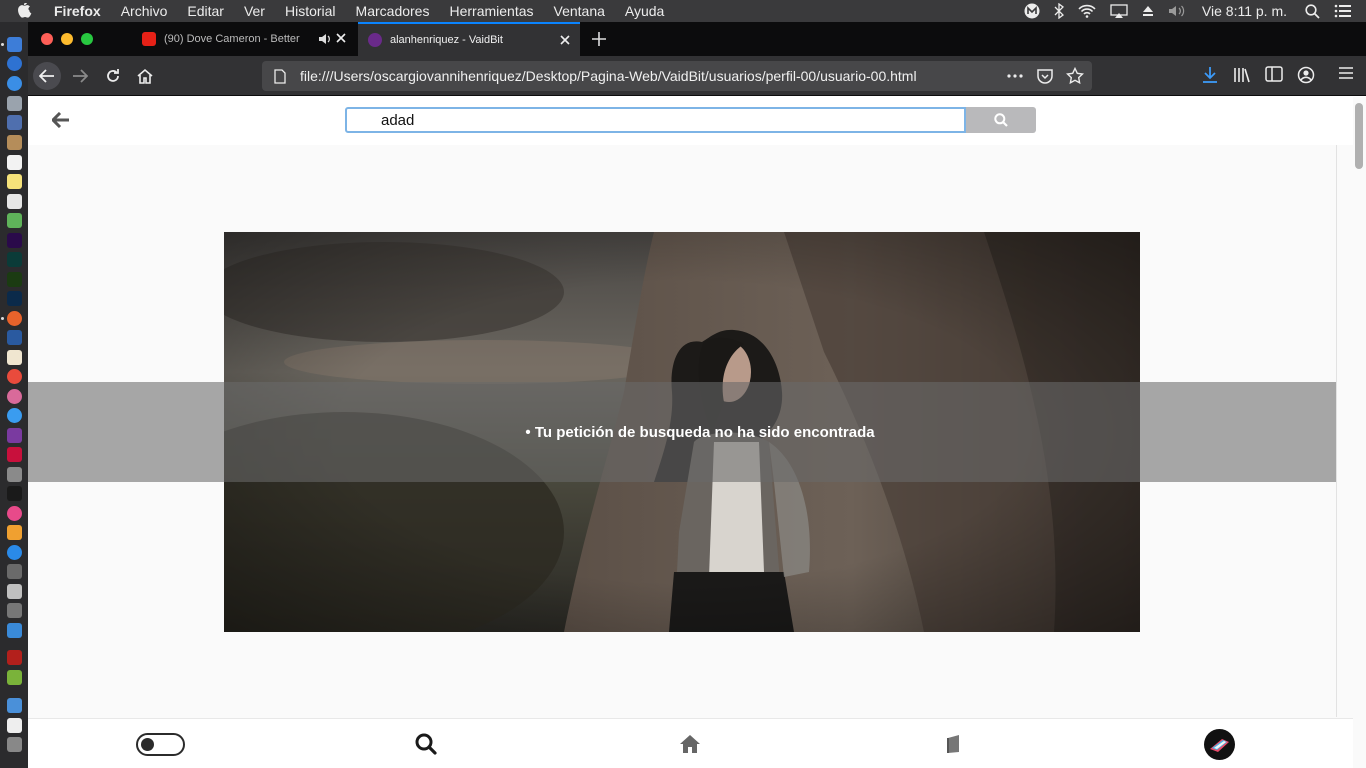 The height and width of the screenshot is (768, 1366). What do you see at coordinates (14, 279) in the screenshot?
I see `dreamweaver-icon` at bounding box center [14, 279].